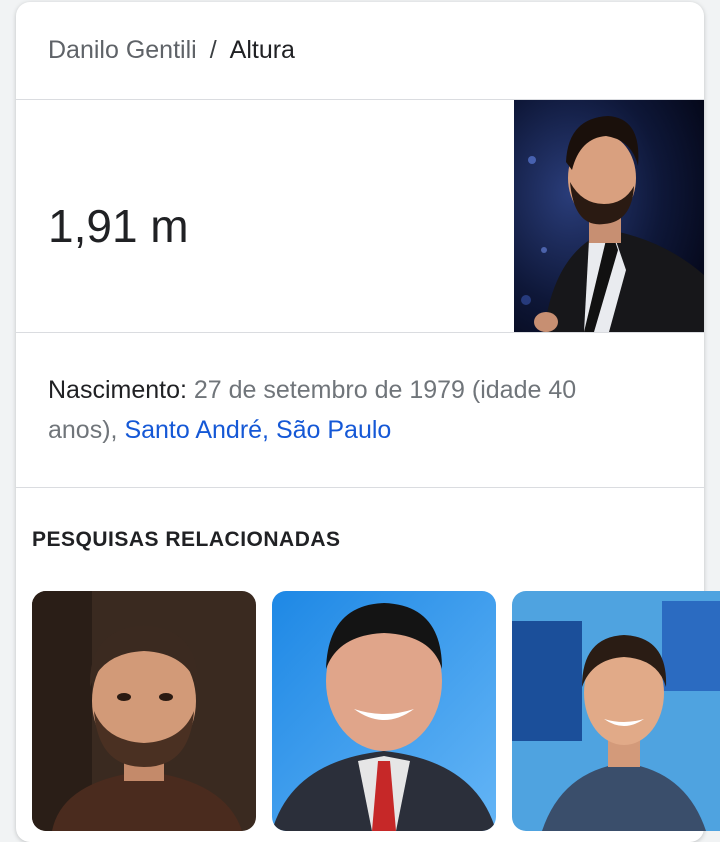 The height and width of the screenshot is (842, 720). Describe the element at coordinates (122, 50) in the screenshot. I see `breadcrumb-entity-link: Danilo Gentili` at that location.